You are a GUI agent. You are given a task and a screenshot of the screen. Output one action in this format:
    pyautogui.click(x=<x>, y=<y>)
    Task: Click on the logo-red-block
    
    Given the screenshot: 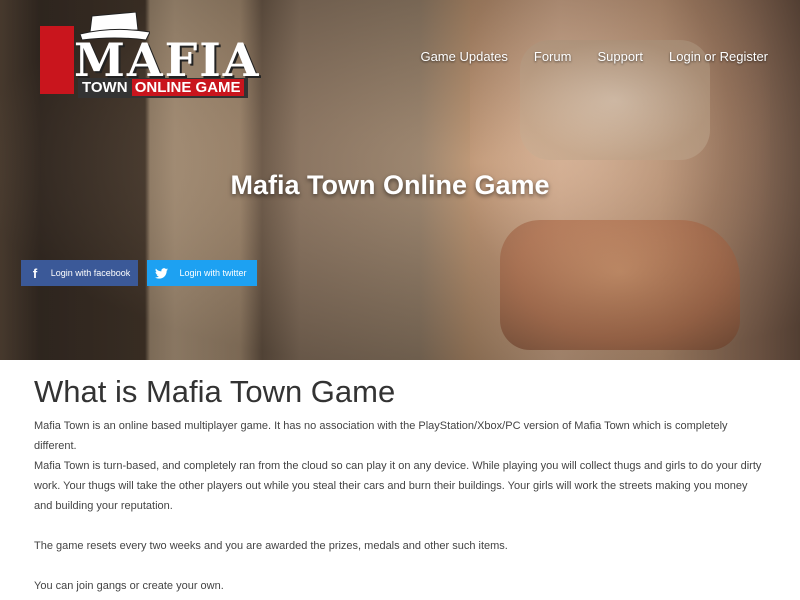 What is the action you would take?
    pyautogui.click(x=57, y=60)
    